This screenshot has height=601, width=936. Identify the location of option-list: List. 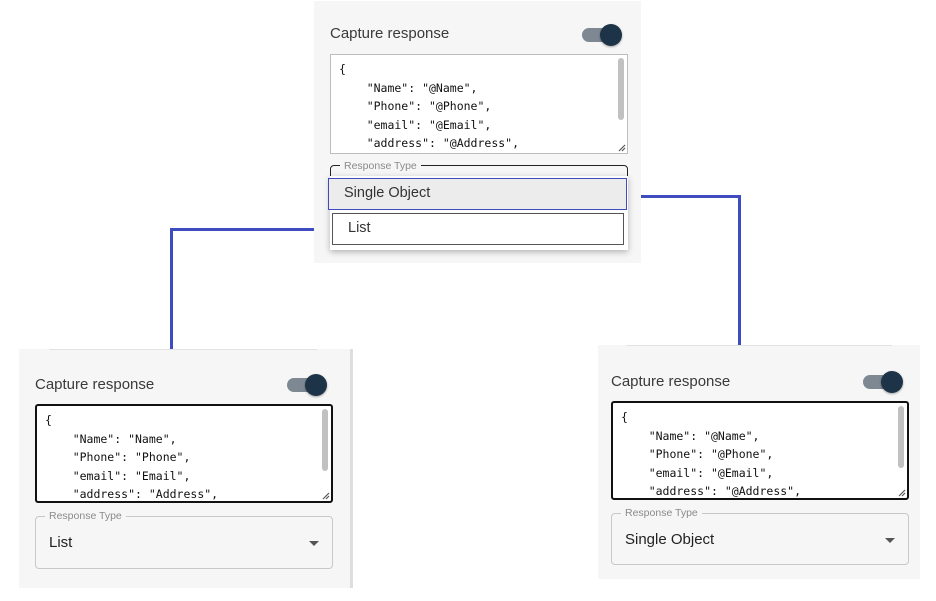
(478, 229).